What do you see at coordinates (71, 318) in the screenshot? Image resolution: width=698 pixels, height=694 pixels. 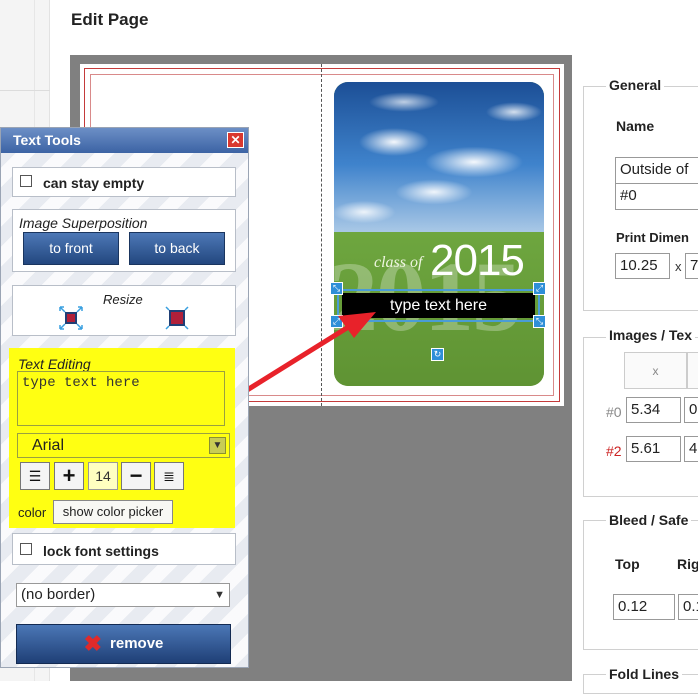 I see `shrink-icon` at bounding box center [71, 318].